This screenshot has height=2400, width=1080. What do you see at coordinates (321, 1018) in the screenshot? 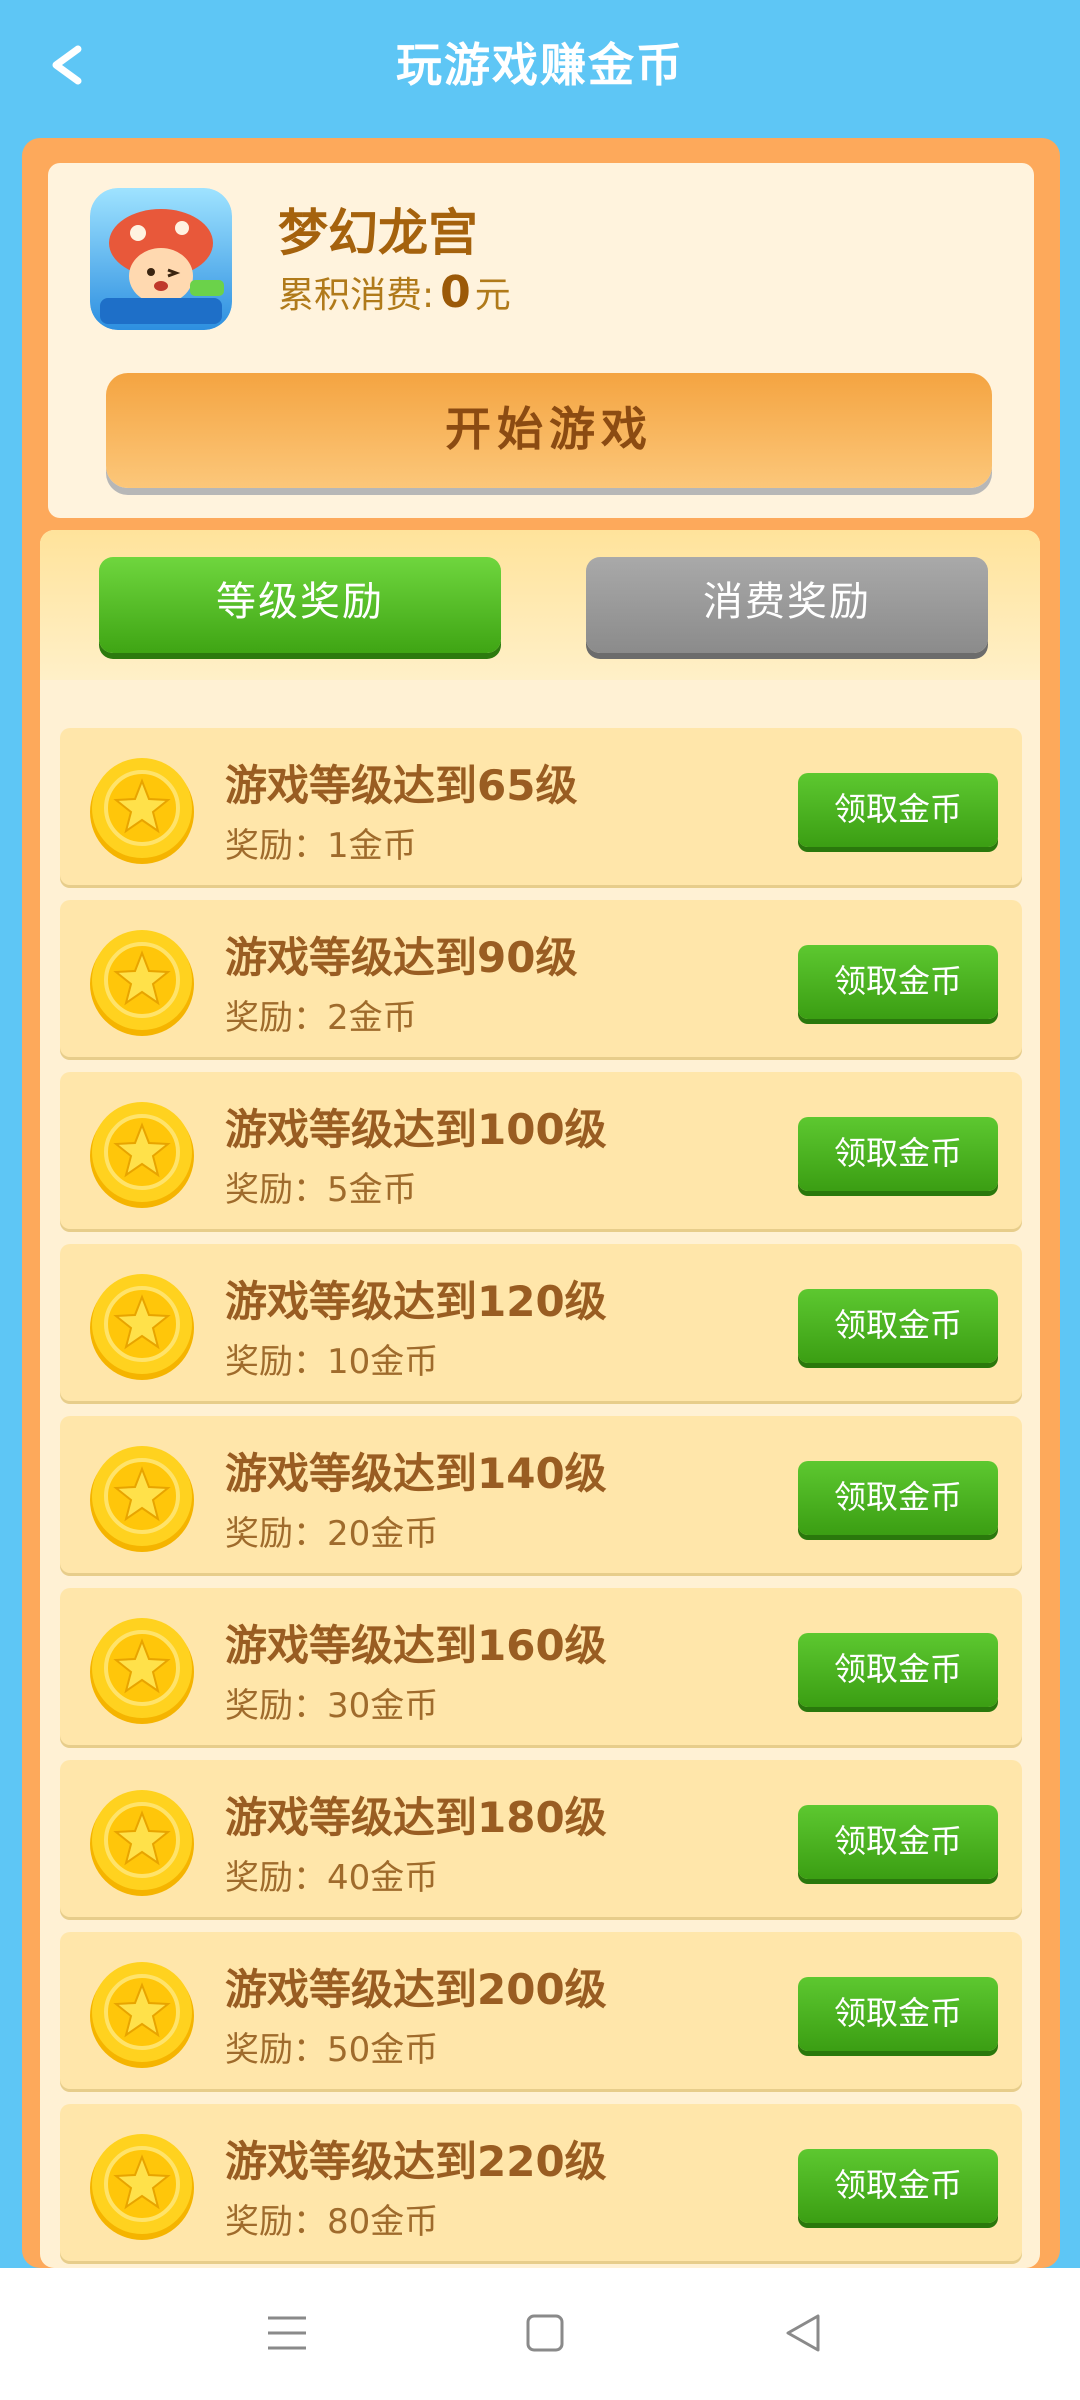
I see `reward-amount: 奖励：2金币` at bounding box center [321, 1018].